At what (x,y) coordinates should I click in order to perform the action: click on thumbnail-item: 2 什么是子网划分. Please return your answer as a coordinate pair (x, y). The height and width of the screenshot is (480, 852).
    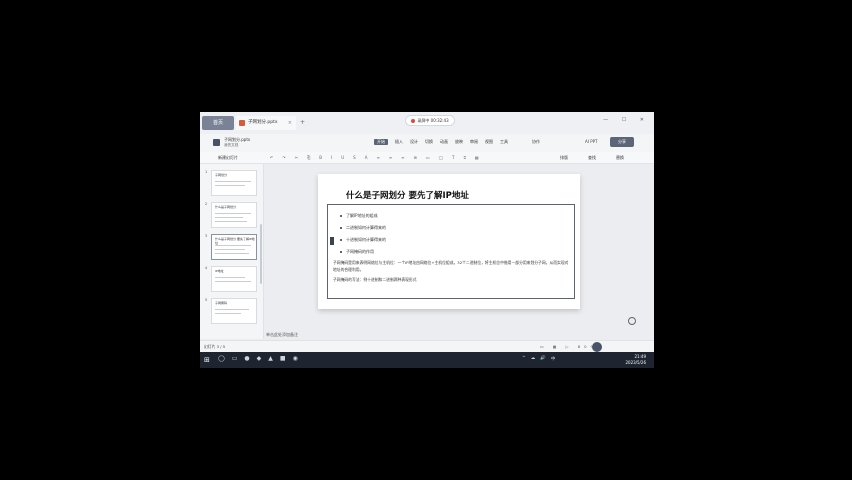
    Looking at the image, I should click on (231, 217).